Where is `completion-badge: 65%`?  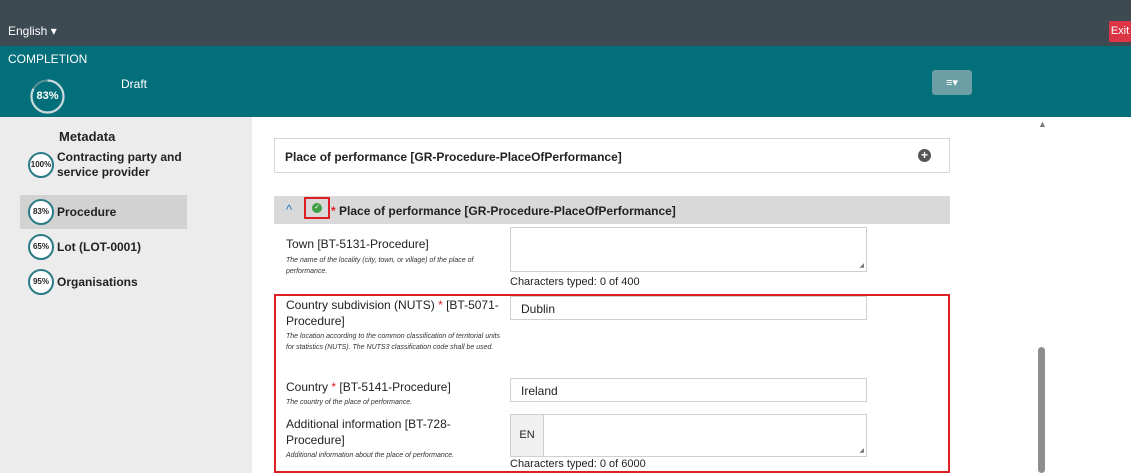
completion-badge: 65% is located at coordinates (41, 247).